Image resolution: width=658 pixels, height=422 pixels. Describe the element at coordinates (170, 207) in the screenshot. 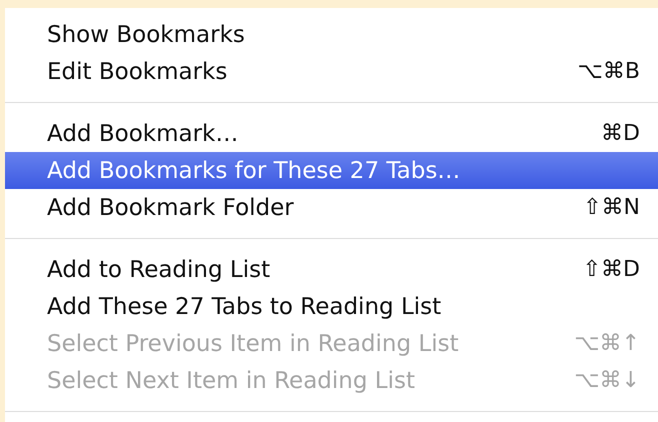

I see `menu-item-label: Add Bookmark Folder` at that location.